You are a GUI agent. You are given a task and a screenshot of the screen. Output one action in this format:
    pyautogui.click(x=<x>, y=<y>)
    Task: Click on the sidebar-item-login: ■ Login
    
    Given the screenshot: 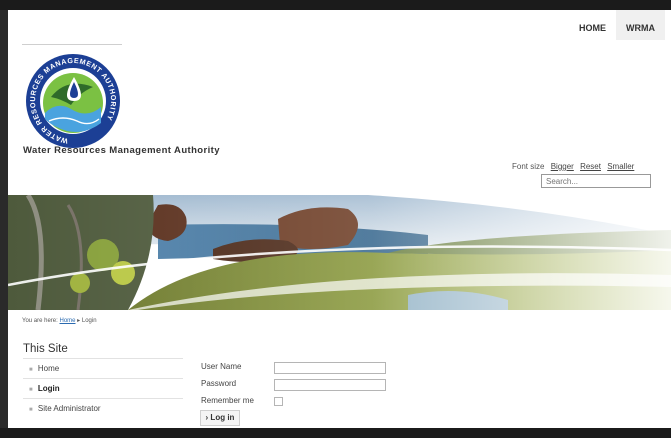 What is the action you would take?
    pyautogui.click(x=103, y=388)
    